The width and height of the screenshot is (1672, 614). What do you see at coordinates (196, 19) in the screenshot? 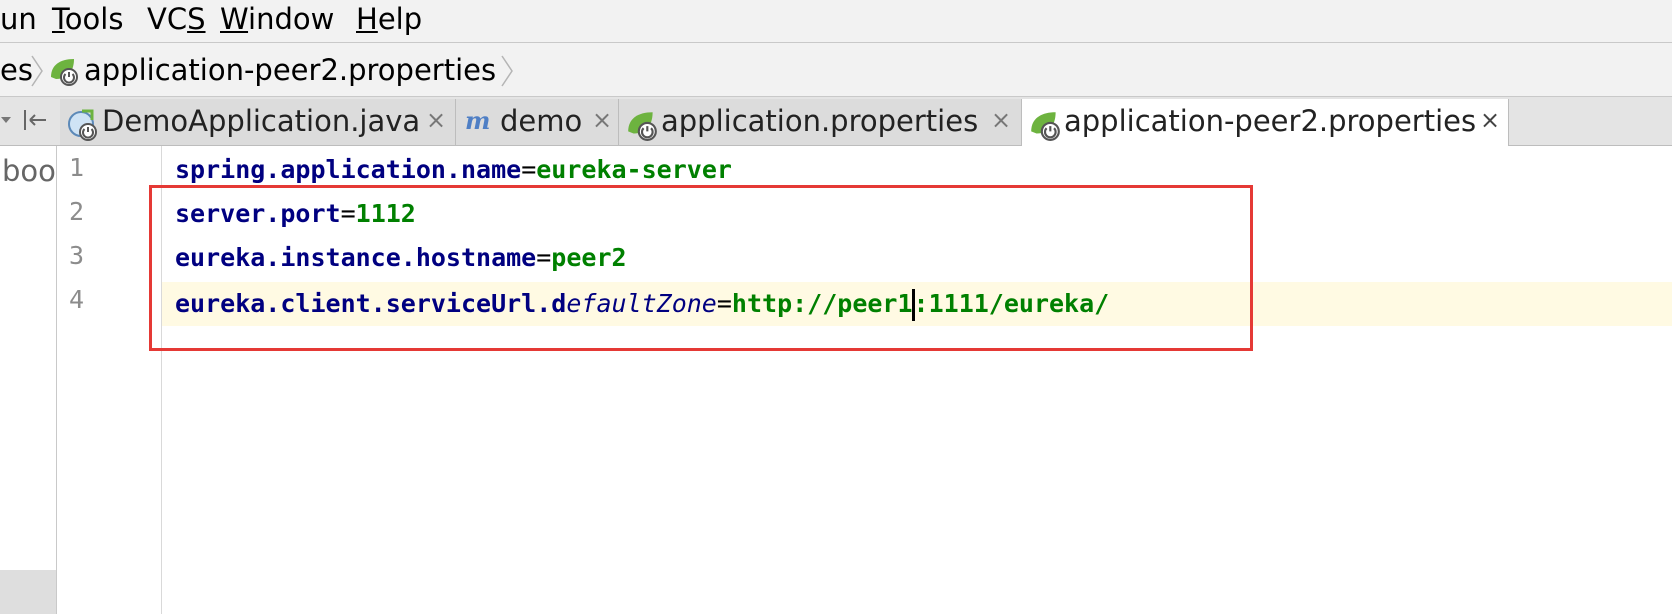
I see `menu-vcs-mnemonic: S` at bounding box center [196, 19].